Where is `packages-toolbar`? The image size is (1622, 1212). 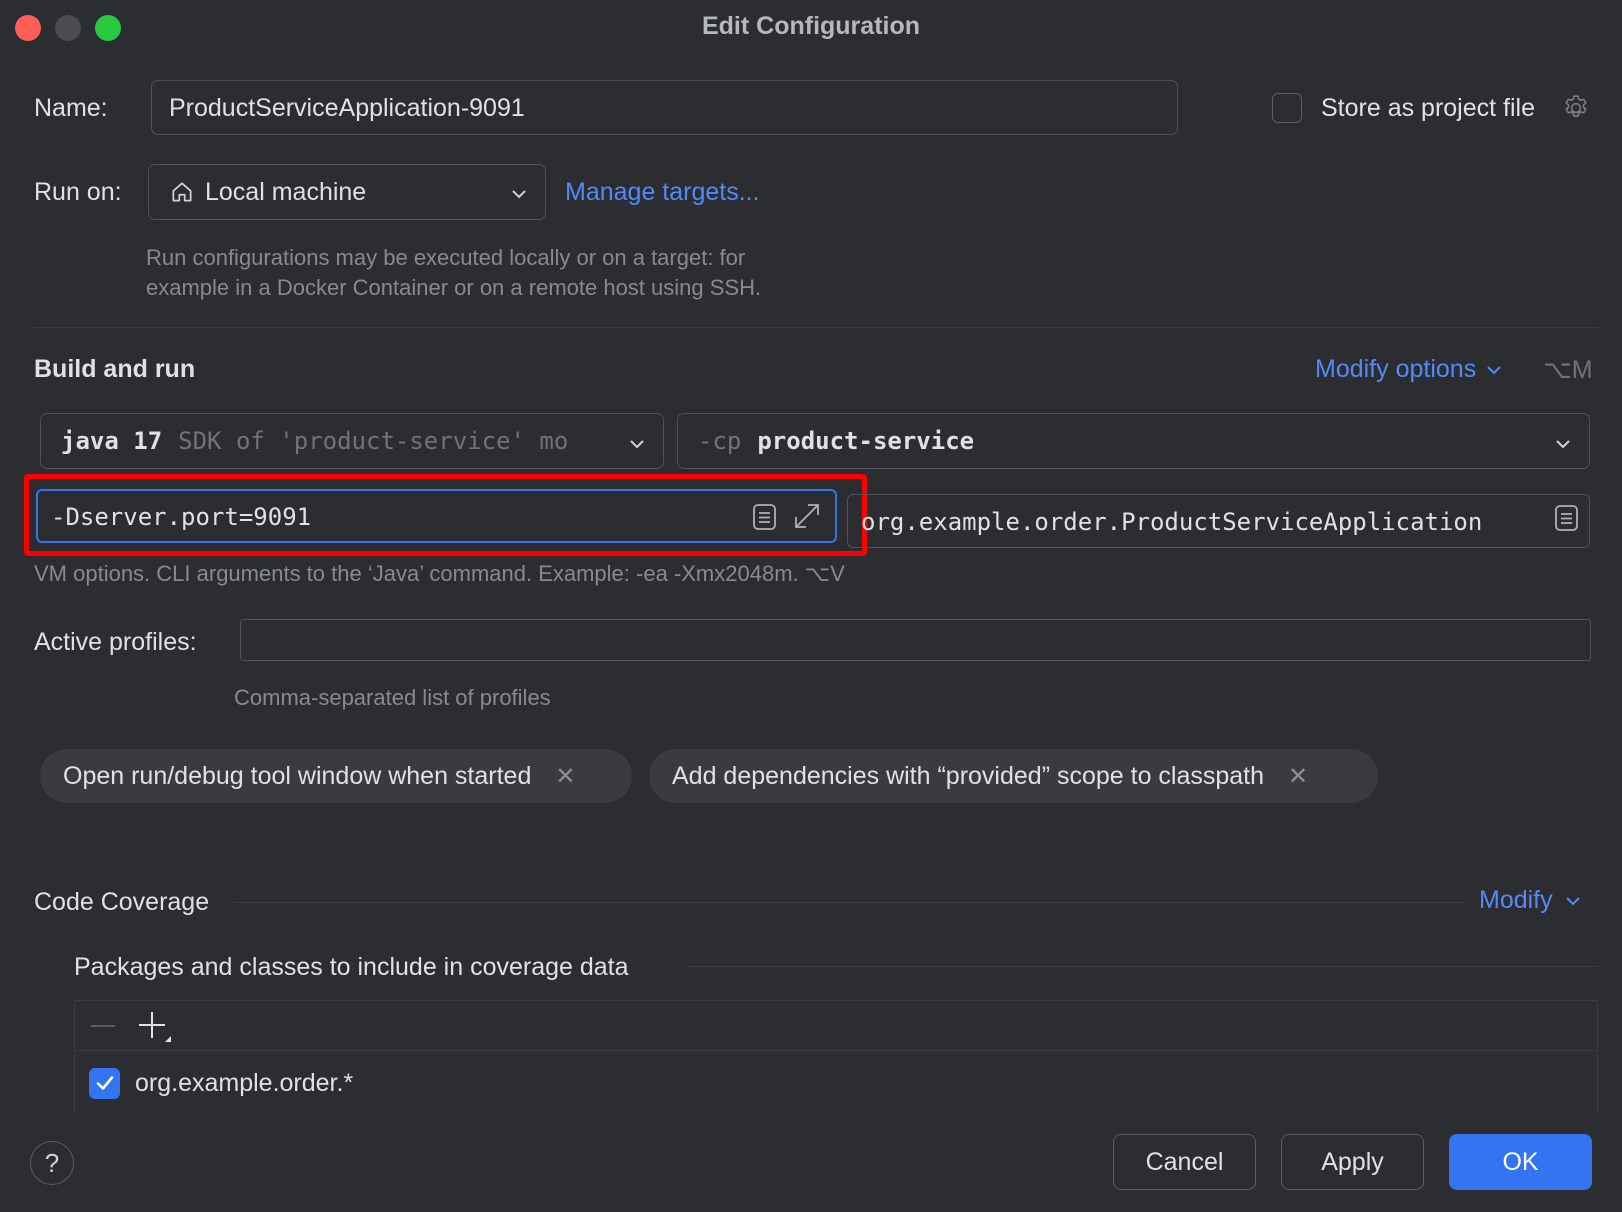 packages-toolbar is located at coordinates (836, 1026).